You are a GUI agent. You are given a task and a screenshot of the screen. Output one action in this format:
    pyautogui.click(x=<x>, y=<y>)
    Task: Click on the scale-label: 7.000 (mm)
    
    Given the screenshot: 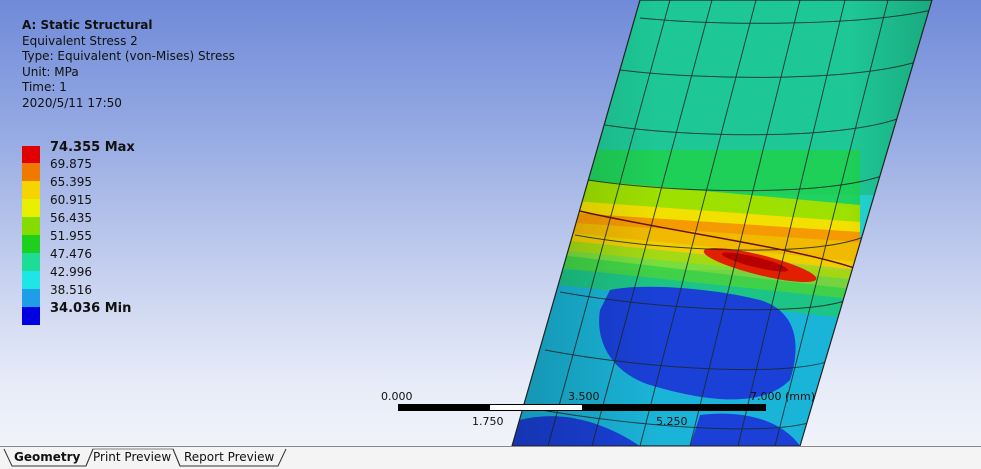 What is the action you would take?
    pyautogui.click(x=783, y=396)
    